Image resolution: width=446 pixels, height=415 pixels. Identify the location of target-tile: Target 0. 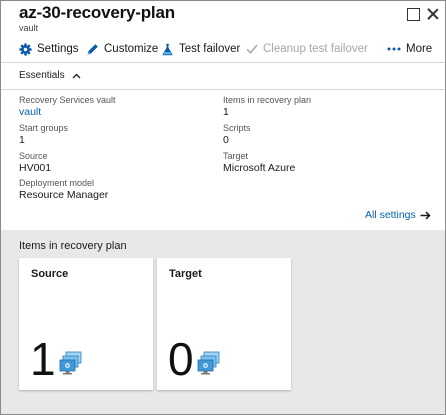
(224, 324).